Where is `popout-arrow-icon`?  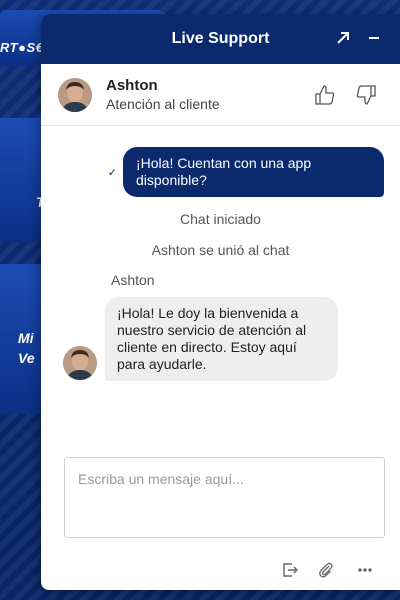 popout-arrow-icon is located at coordinates (343, 38).